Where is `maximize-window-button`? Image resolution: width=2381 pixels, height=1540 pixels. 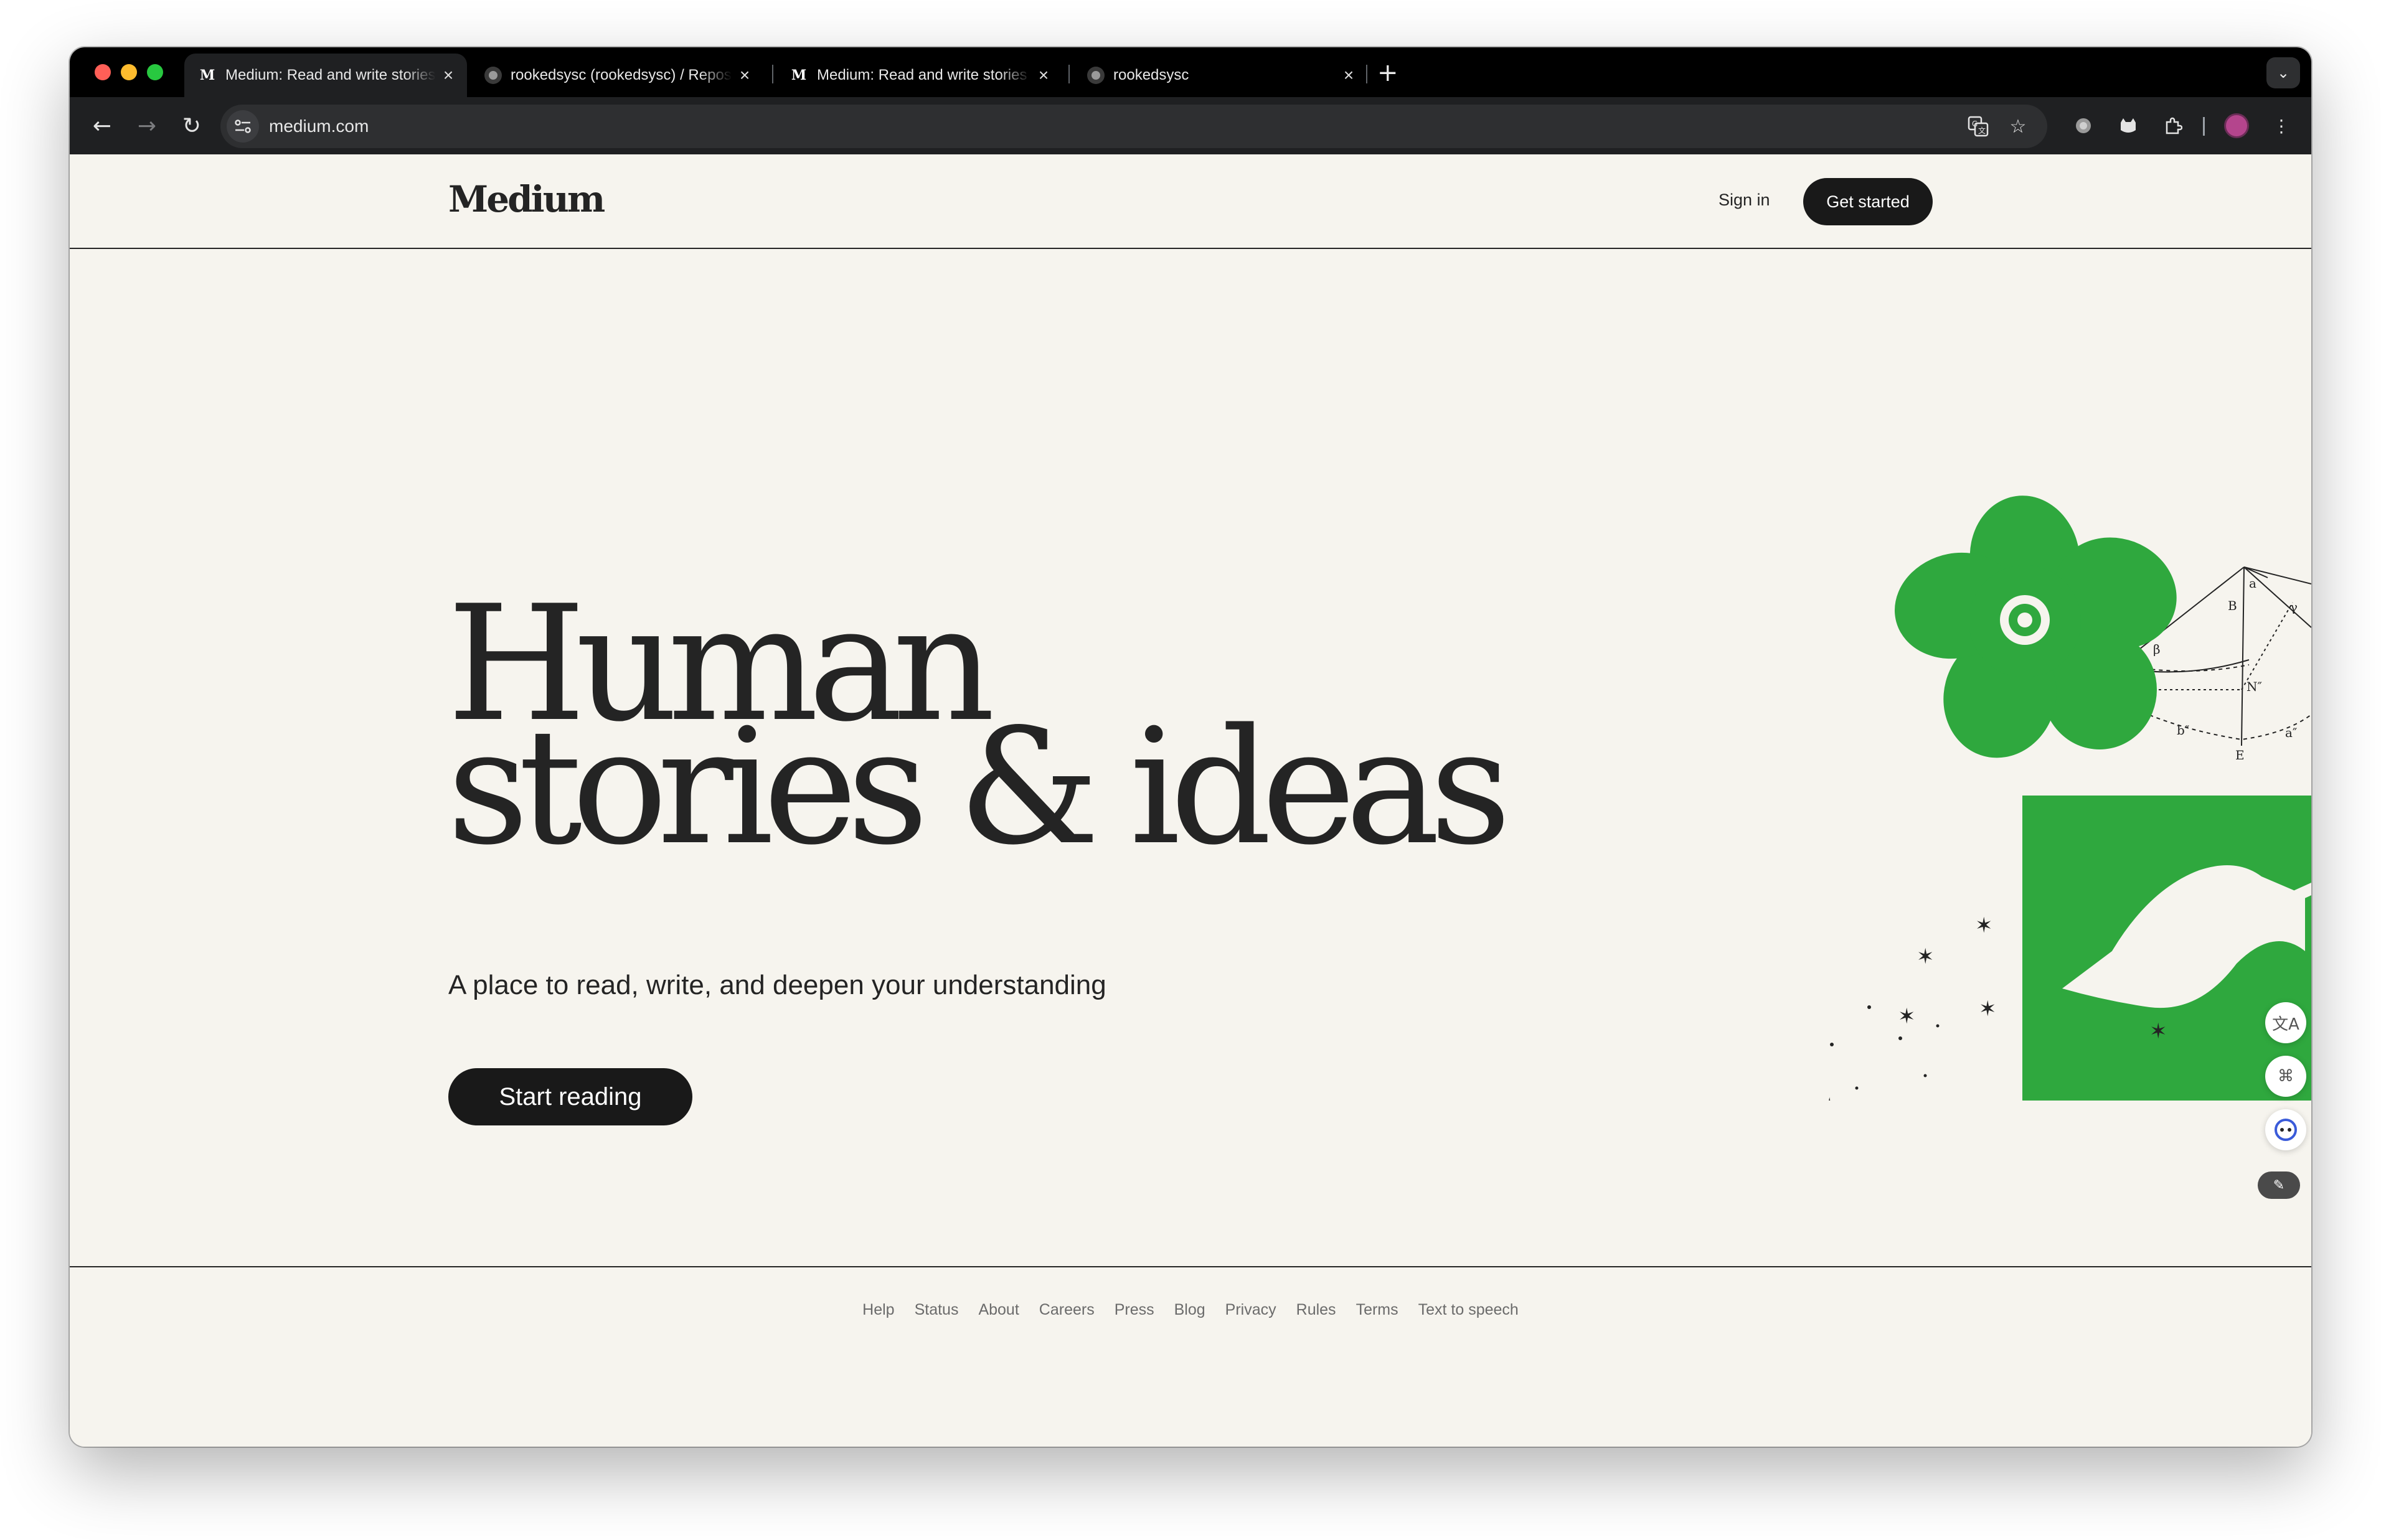
maximize-window-button is located at coordinates (155, 72).